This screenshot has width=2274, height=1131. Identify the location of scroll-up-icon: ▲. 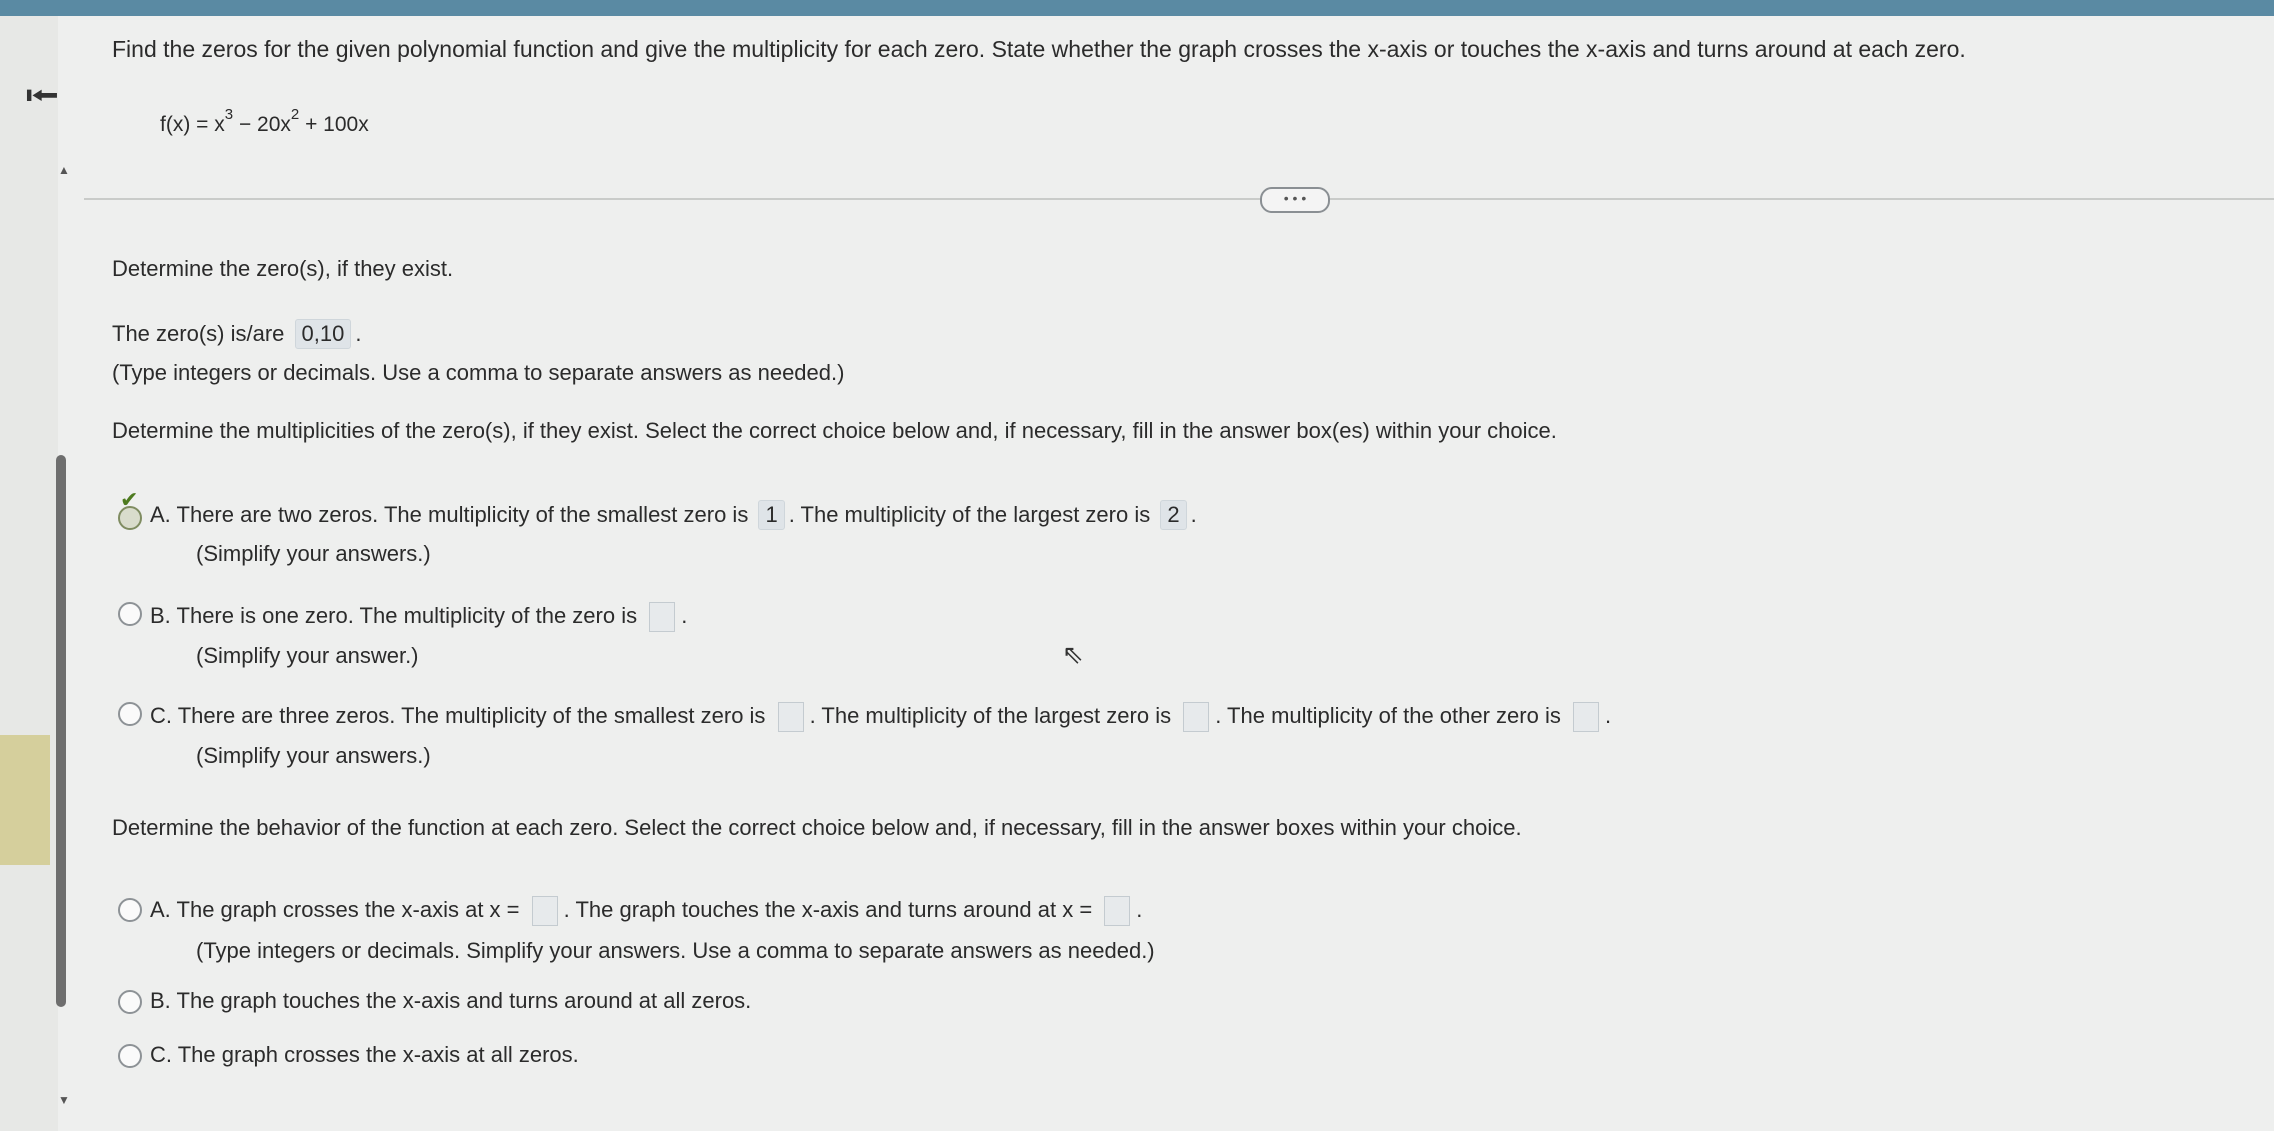
(64, 170).